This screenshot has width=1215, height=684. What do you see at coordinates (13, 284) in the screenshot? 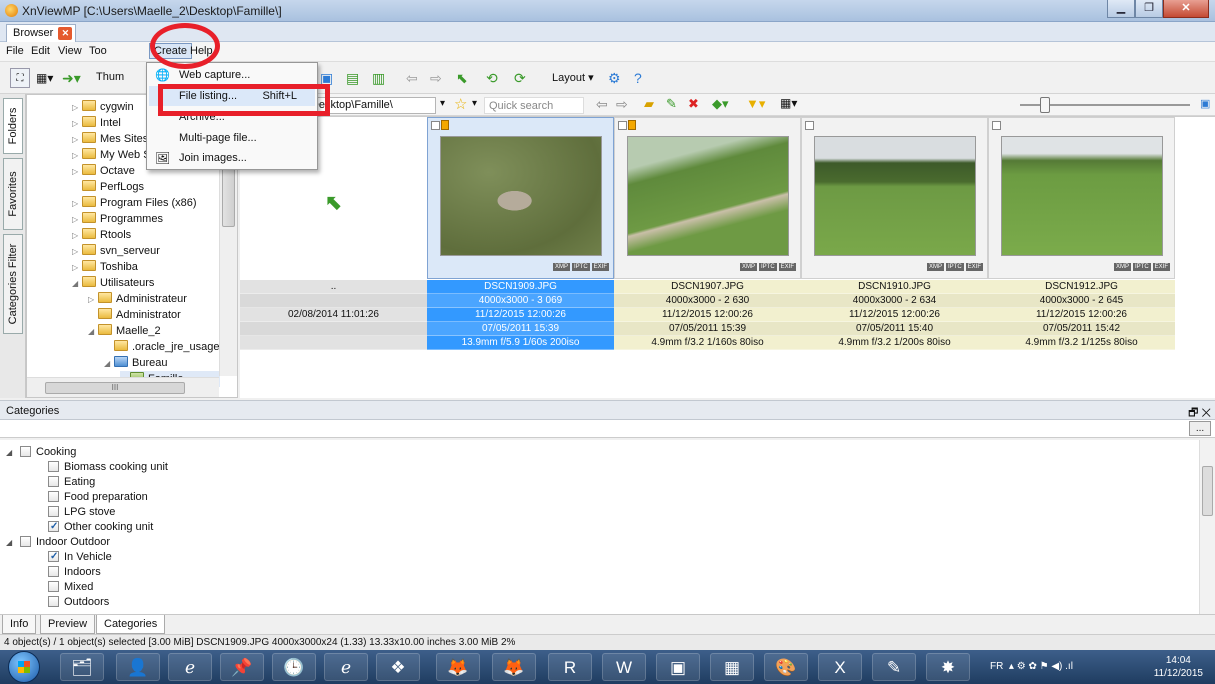
I see `tab-categories-filter: Categories Filter` at bounding box center [13, 284].